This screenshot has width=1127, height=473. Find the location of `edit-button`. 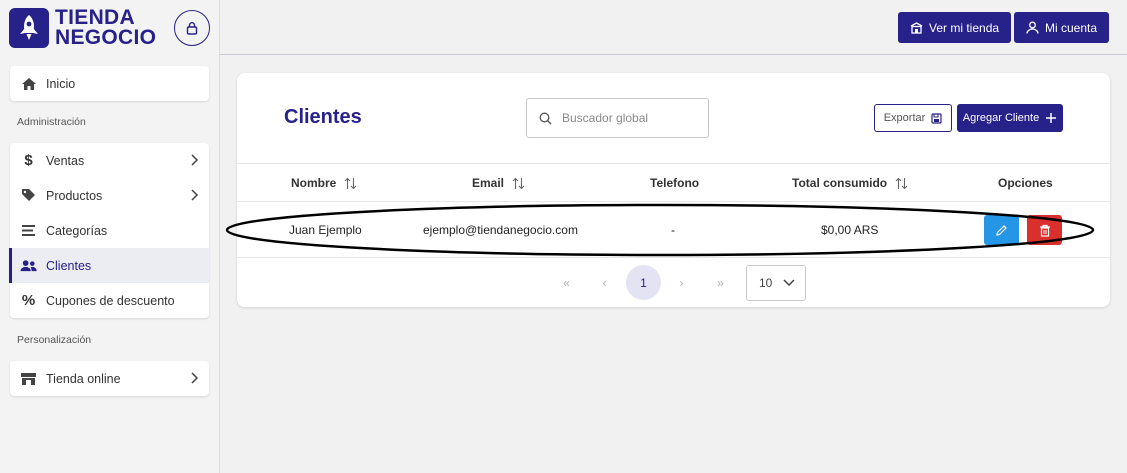

edit-button is located at coordinates (1001, 230).